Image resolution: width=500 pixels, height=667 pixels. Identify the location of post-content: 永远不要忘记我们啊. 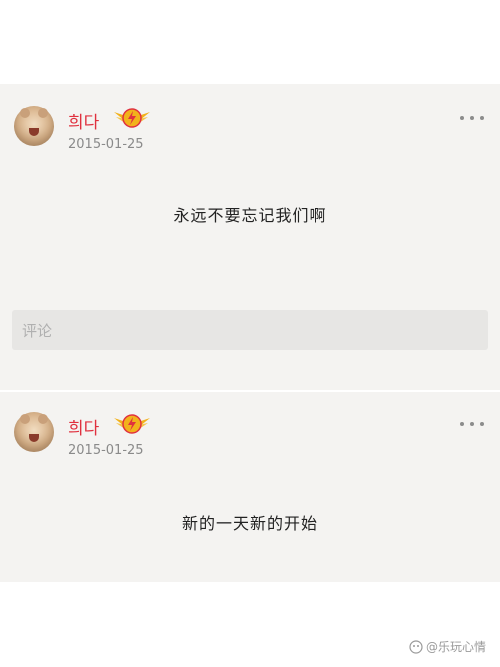
(250, 215).